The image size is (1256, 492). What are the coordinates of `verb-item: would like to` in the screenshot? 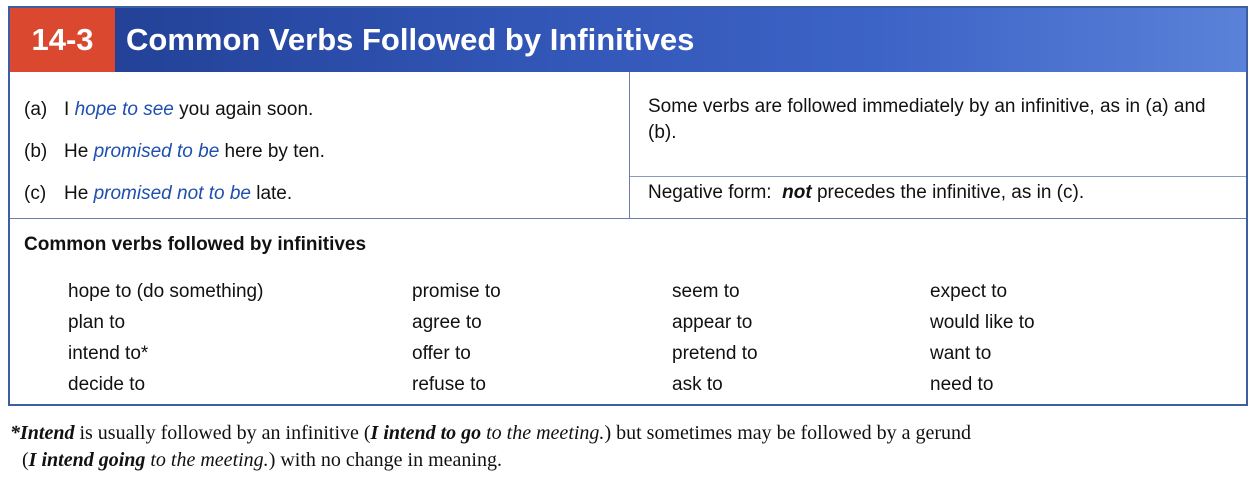 It's located at (982, 322).